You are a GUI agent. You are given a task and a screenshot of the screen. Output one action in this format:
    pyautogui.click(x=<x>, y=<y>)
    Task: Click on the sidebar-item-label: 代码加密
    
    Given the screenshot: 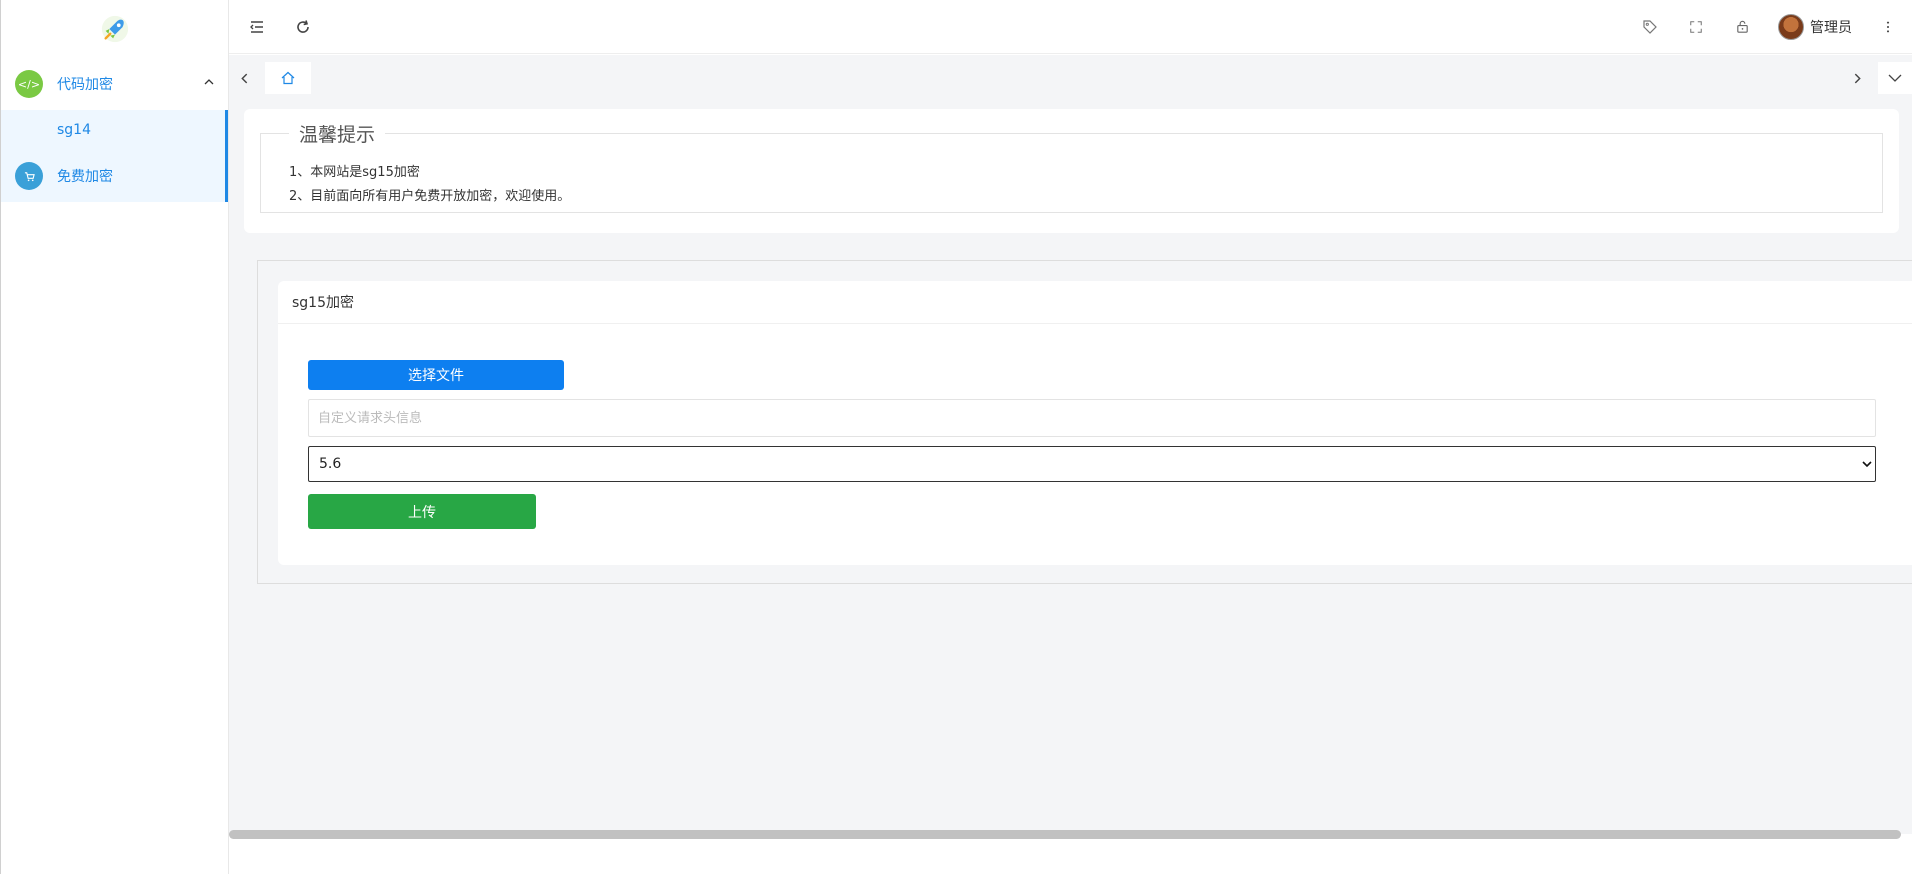 What is the action you would take?
    pyautogui.click(x=85, y=85)
    